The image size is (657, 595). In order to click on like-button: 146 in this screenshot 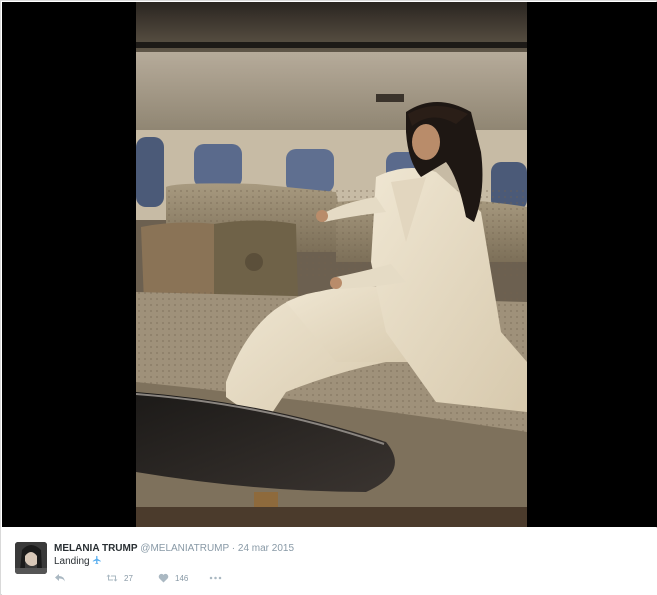, I will do `click(173, 578)`.